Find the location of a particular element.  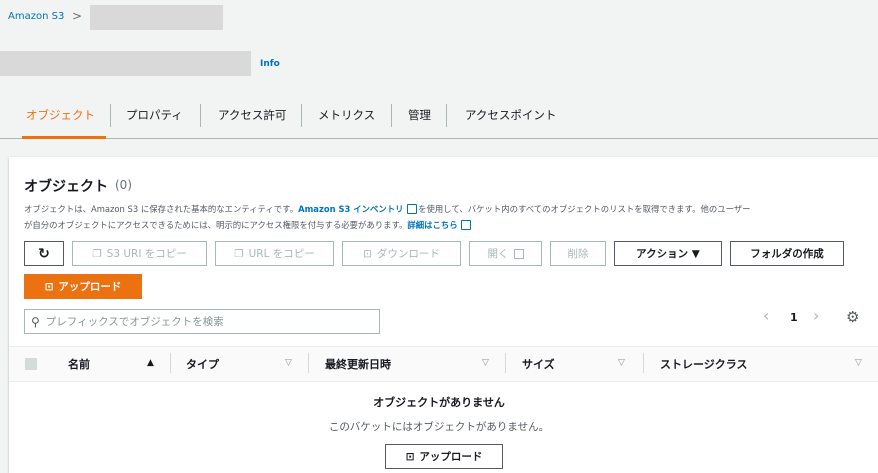

gear-icon: ⚙ is located at coordinates (852, 317).